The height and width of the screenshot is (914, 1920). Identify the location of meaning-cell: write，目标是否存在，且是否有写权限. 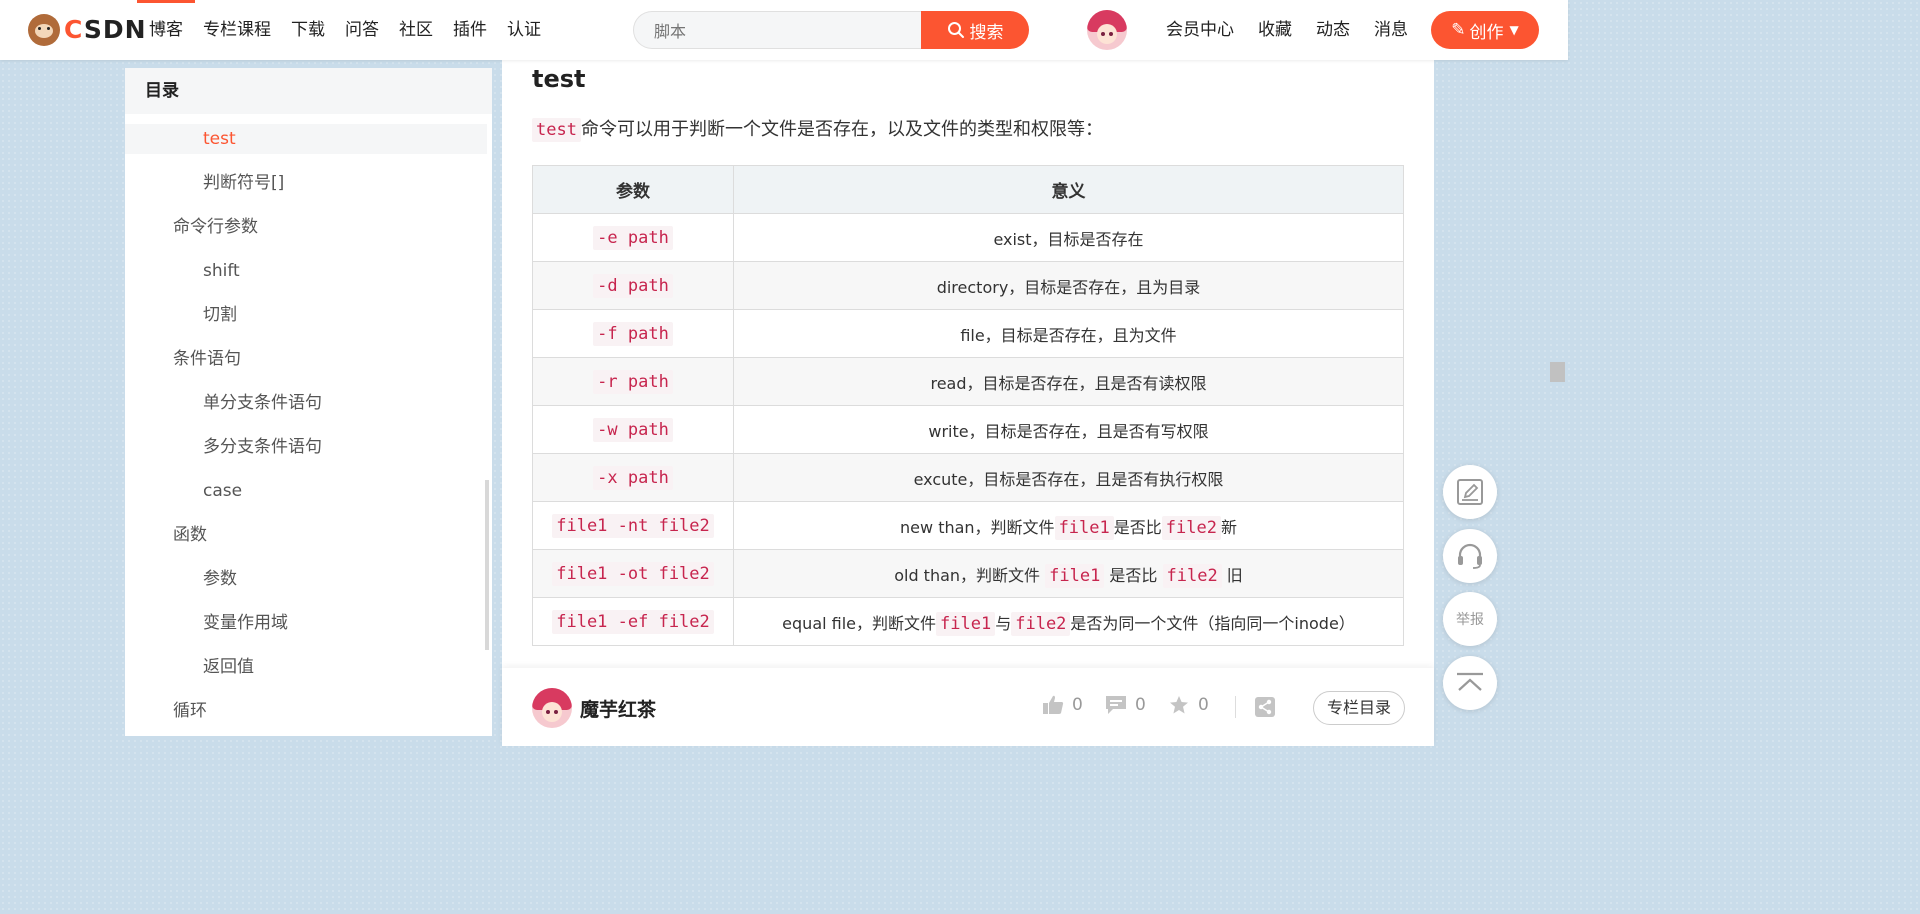
(1068, 429).